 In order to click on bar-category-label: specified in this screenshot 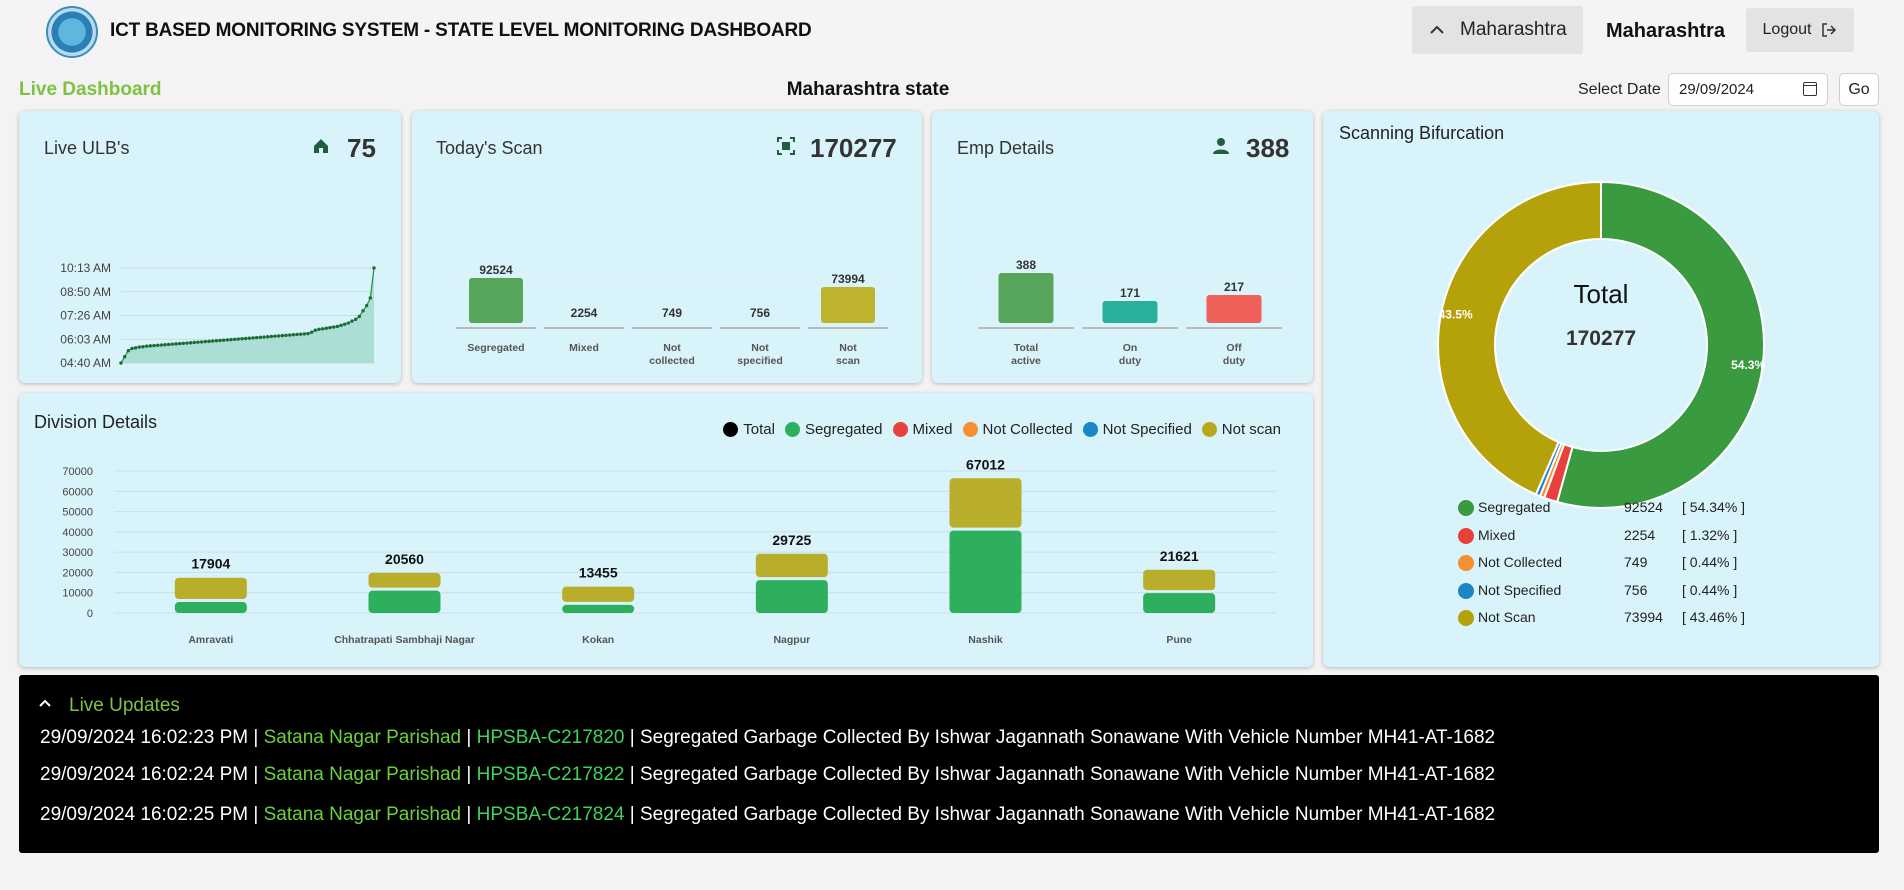, I will do `click(760, 361)`.